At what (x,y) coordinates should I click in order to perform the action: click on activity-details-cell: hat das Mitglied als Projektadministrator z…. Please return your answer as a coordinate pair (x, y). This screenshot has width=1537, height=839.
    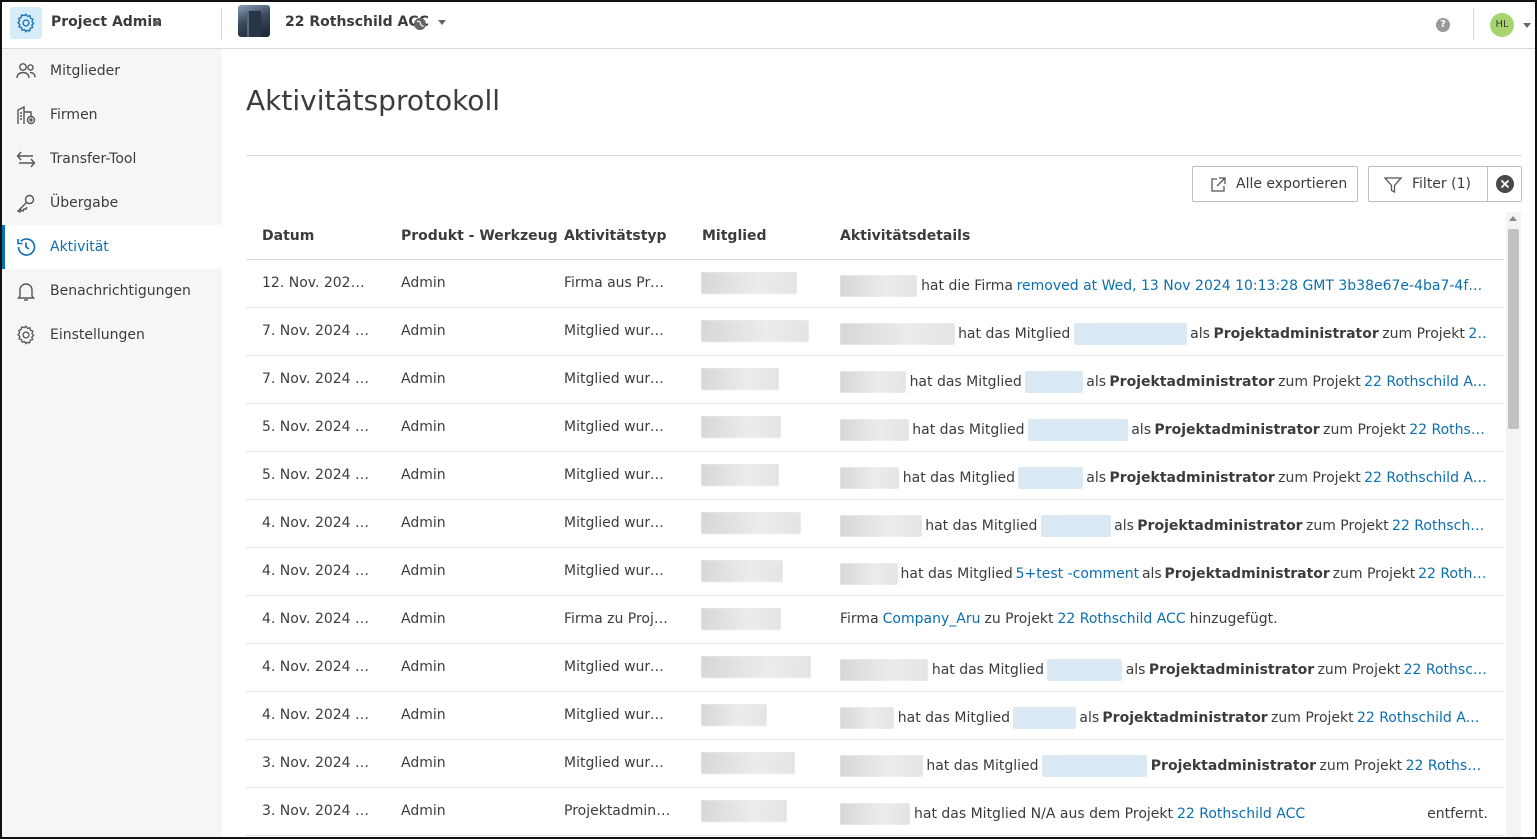
    Looking at the image, I should click on (1164, 382).